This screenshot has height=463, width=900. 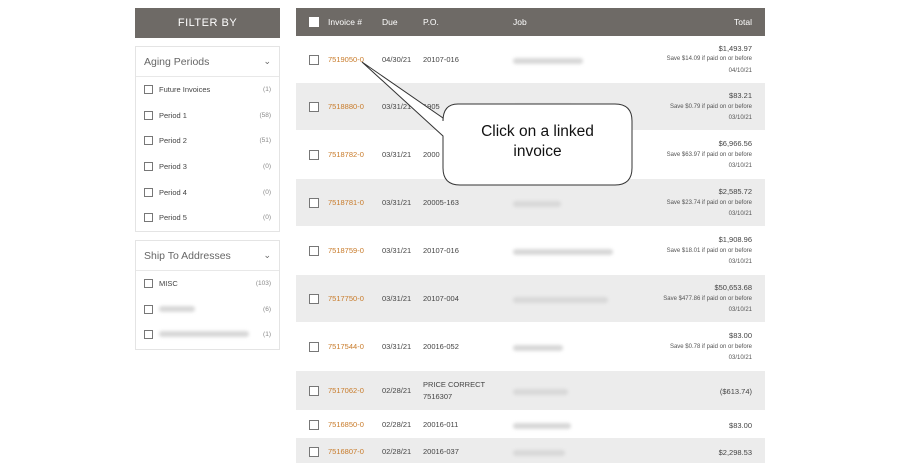 What do you see at coordinates (207, 167) in the screenshot?
I see `filter-option-period-3: Period 3 (0)` at bounding box center [207, 167].